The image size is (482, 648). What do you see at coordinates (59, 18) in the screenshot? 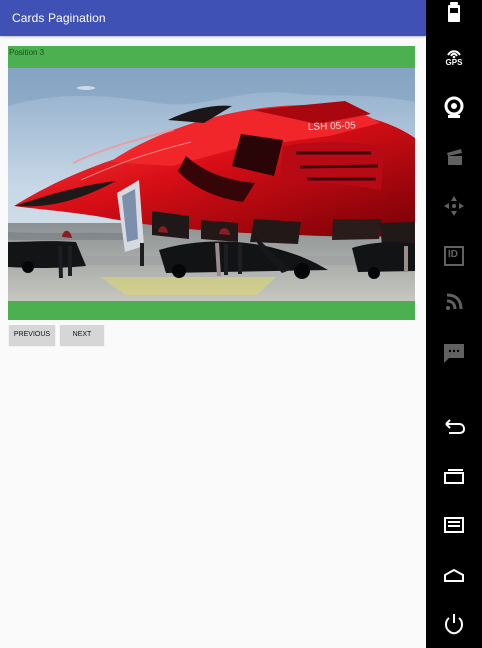
I see `app-title: Cards Pagination` at bounding box center [59, 18].